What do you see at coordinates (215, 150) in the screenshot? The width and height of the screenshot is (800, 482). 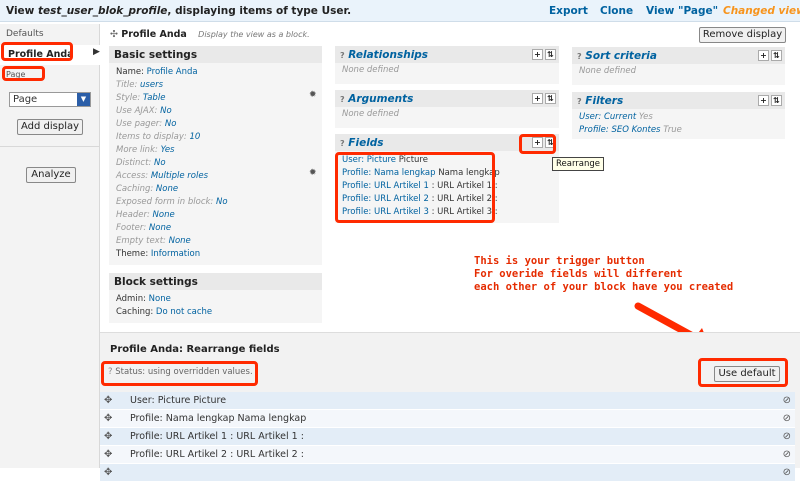 I see `basic-setting-row: More link: Yes` at bounding box center [215, 150].